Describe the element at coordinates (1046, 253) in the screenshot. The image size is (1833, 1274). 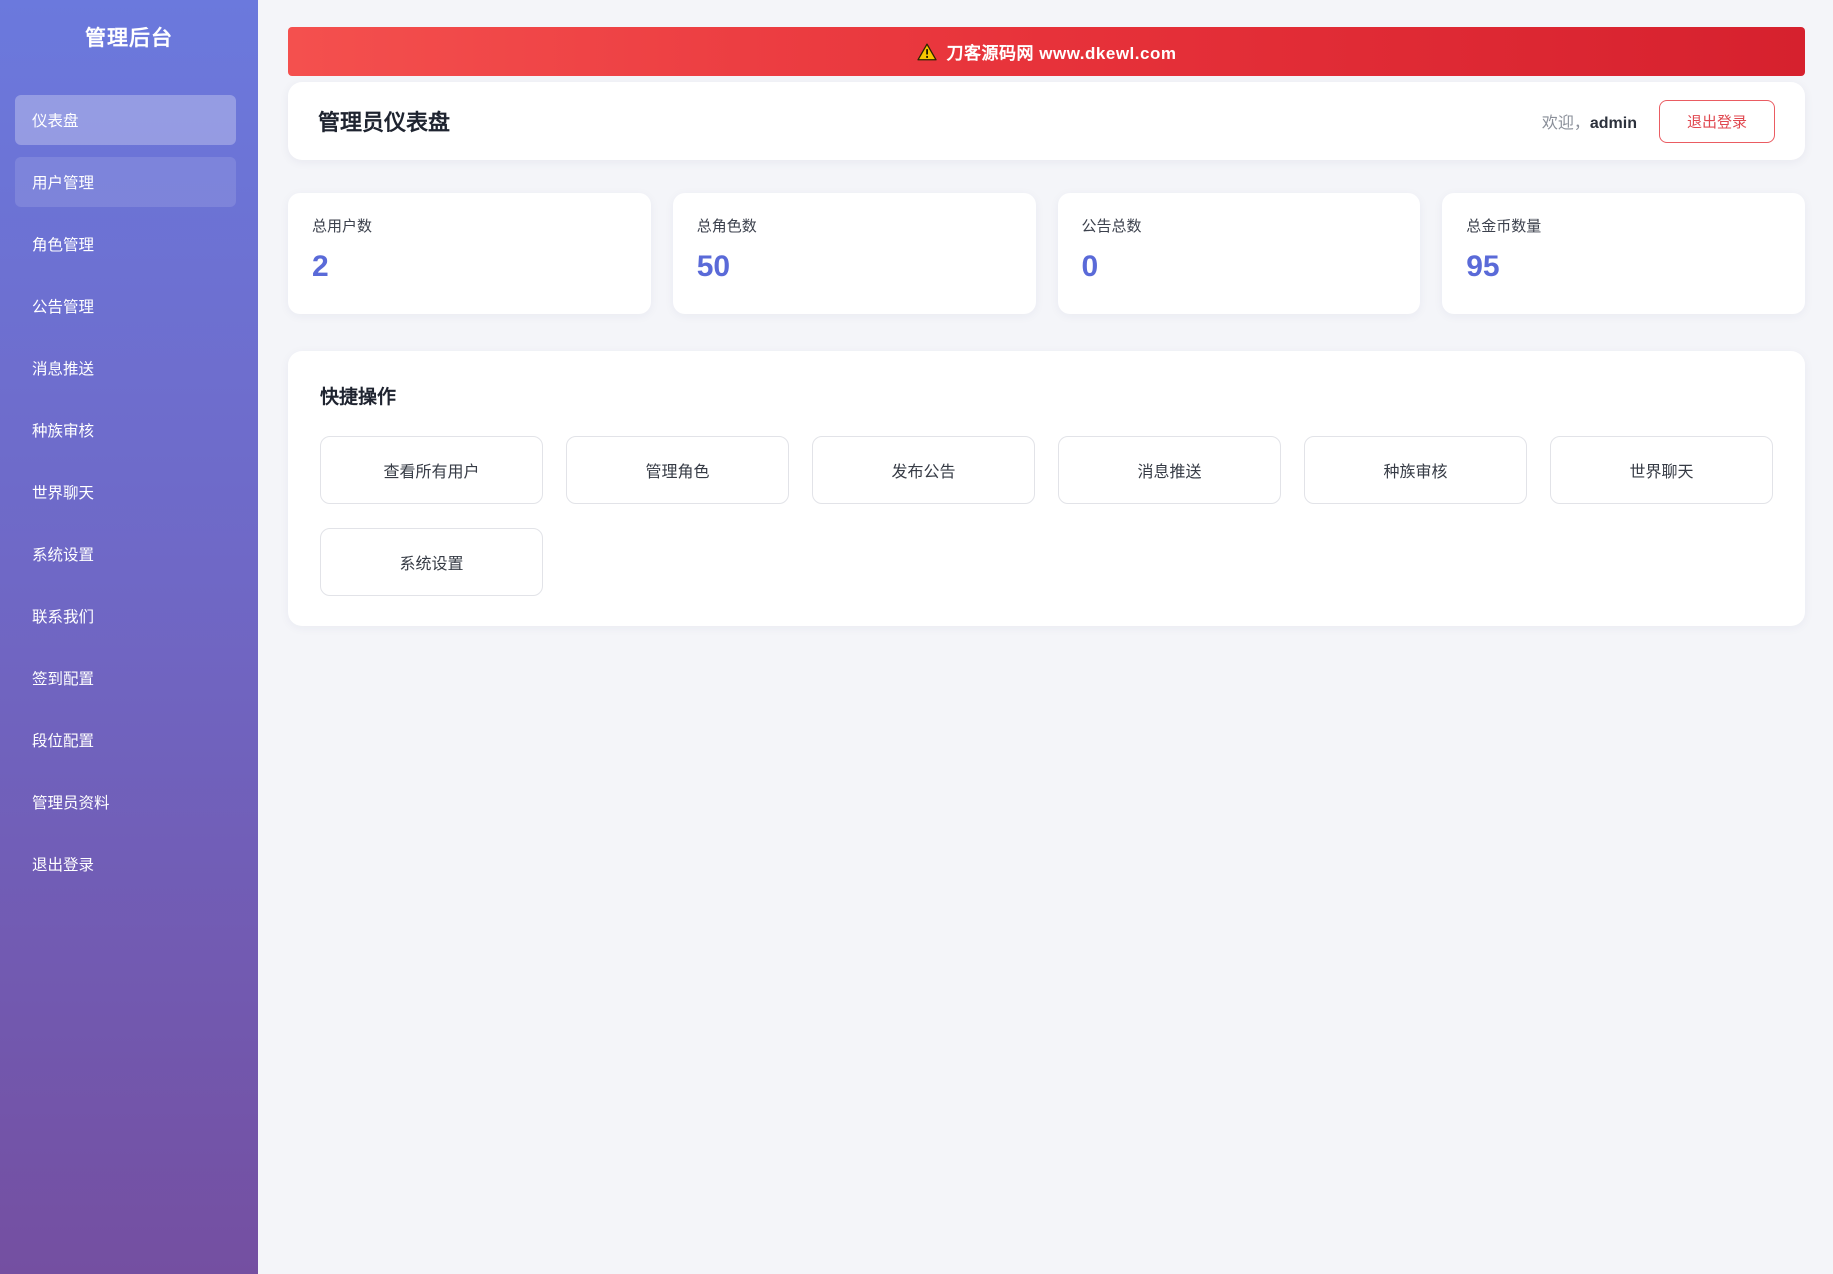
I see `stats-row: 总用户数 2 总角色数 50 公告总数 0 总金币数量 95` at that location.